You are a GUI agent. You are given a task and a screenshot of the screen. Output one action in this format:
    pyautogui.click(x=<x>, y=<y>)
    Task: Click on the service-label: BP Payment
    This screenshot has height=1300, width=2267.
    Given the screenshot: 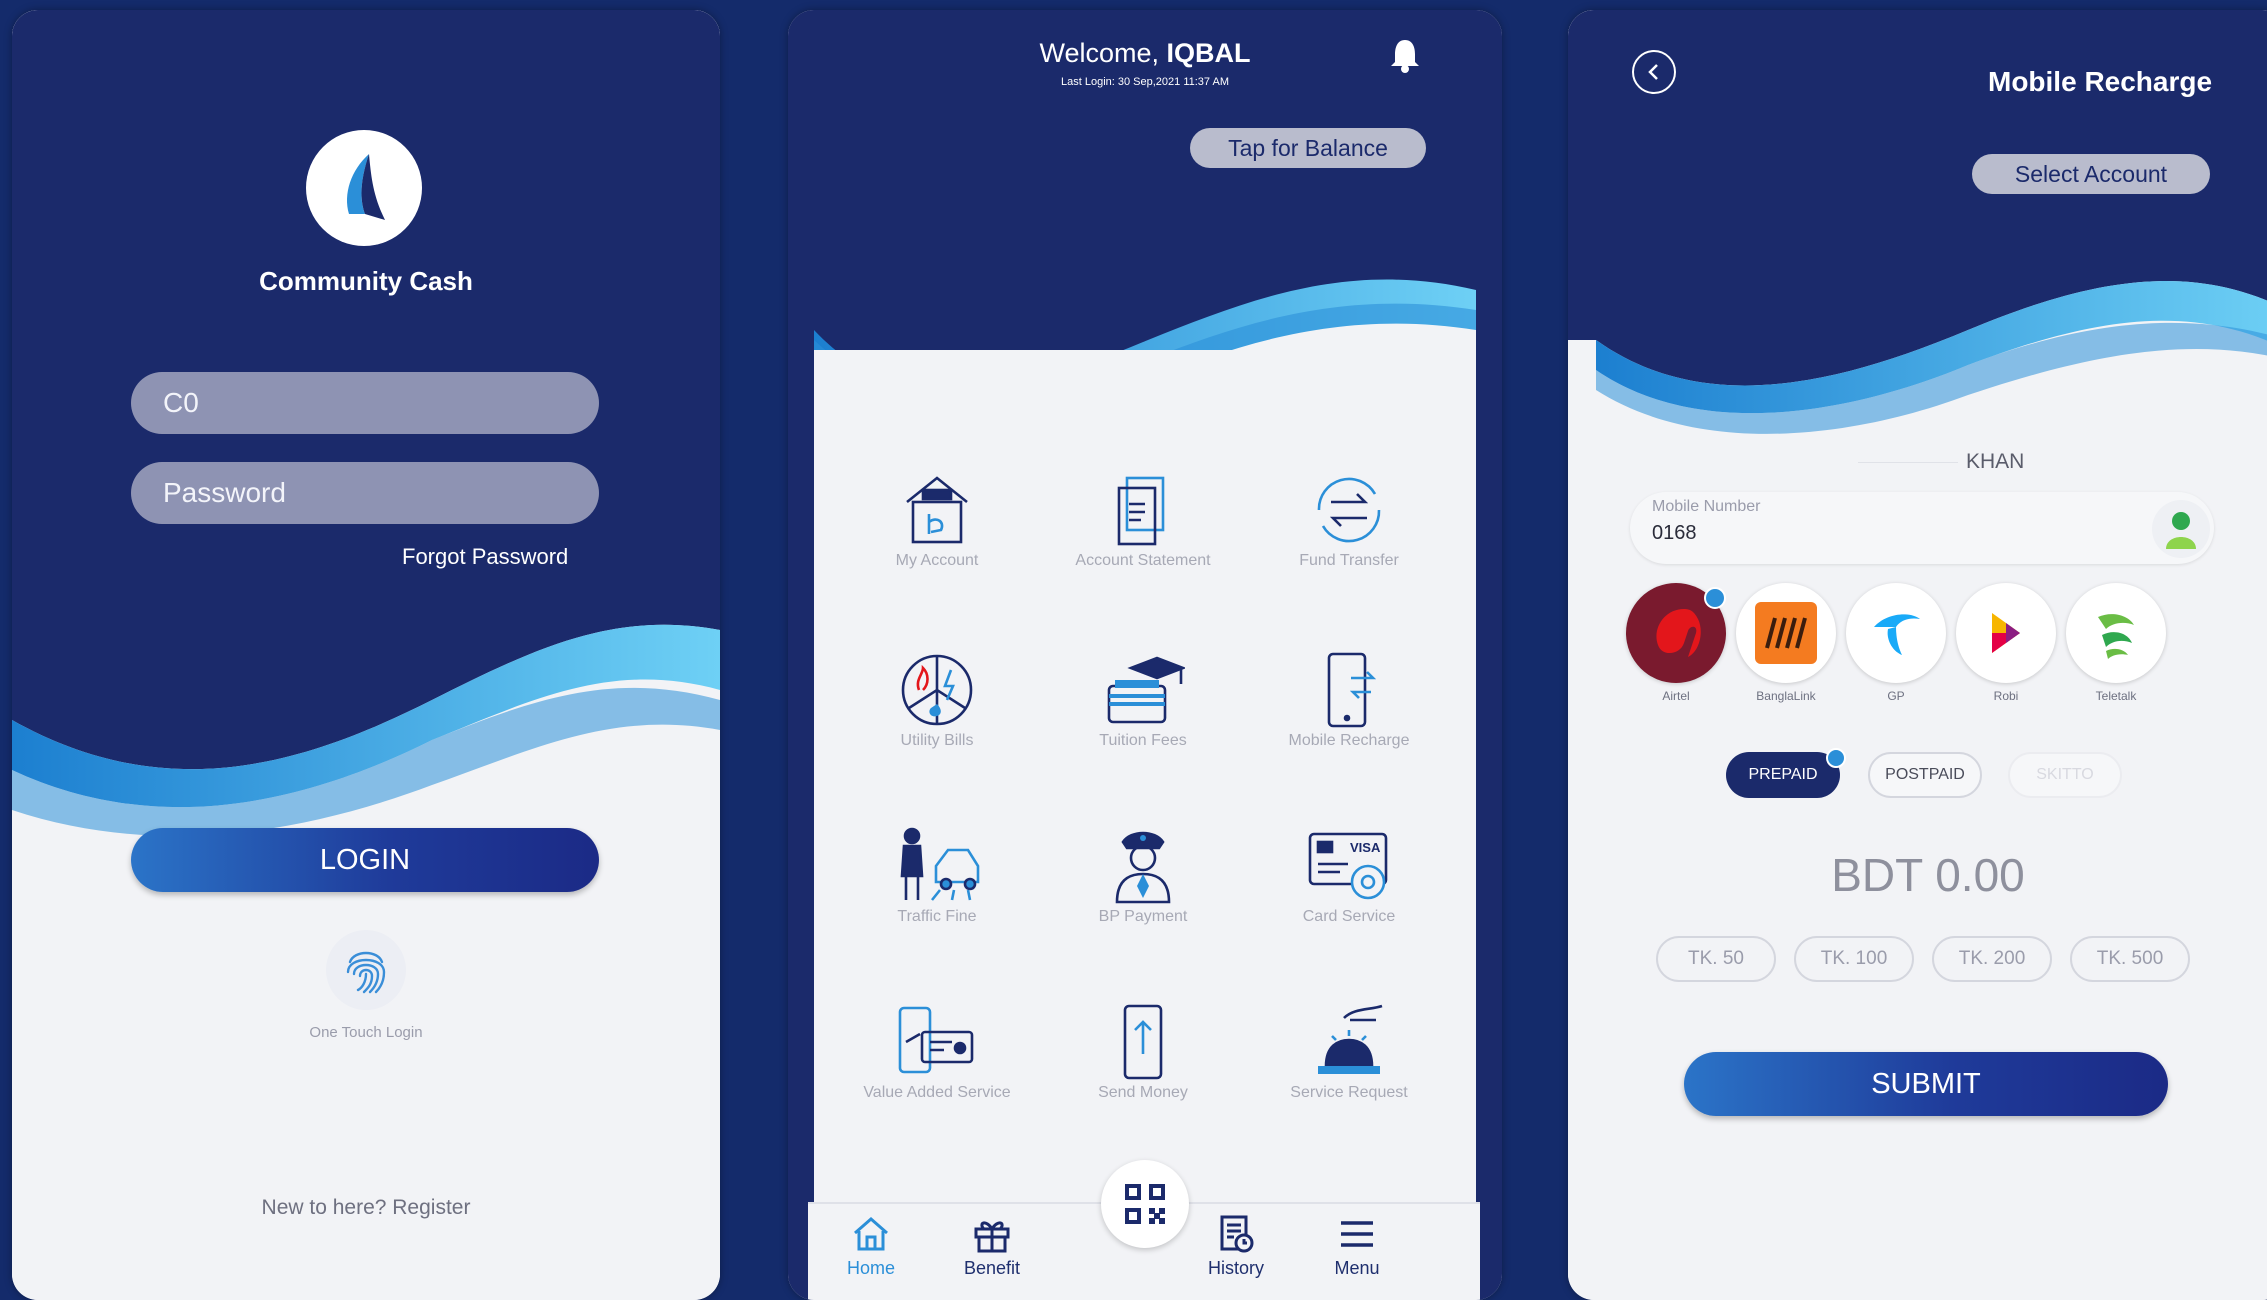 What is the action you would take?
    pyautogui.click(x=1143, y=916)
    